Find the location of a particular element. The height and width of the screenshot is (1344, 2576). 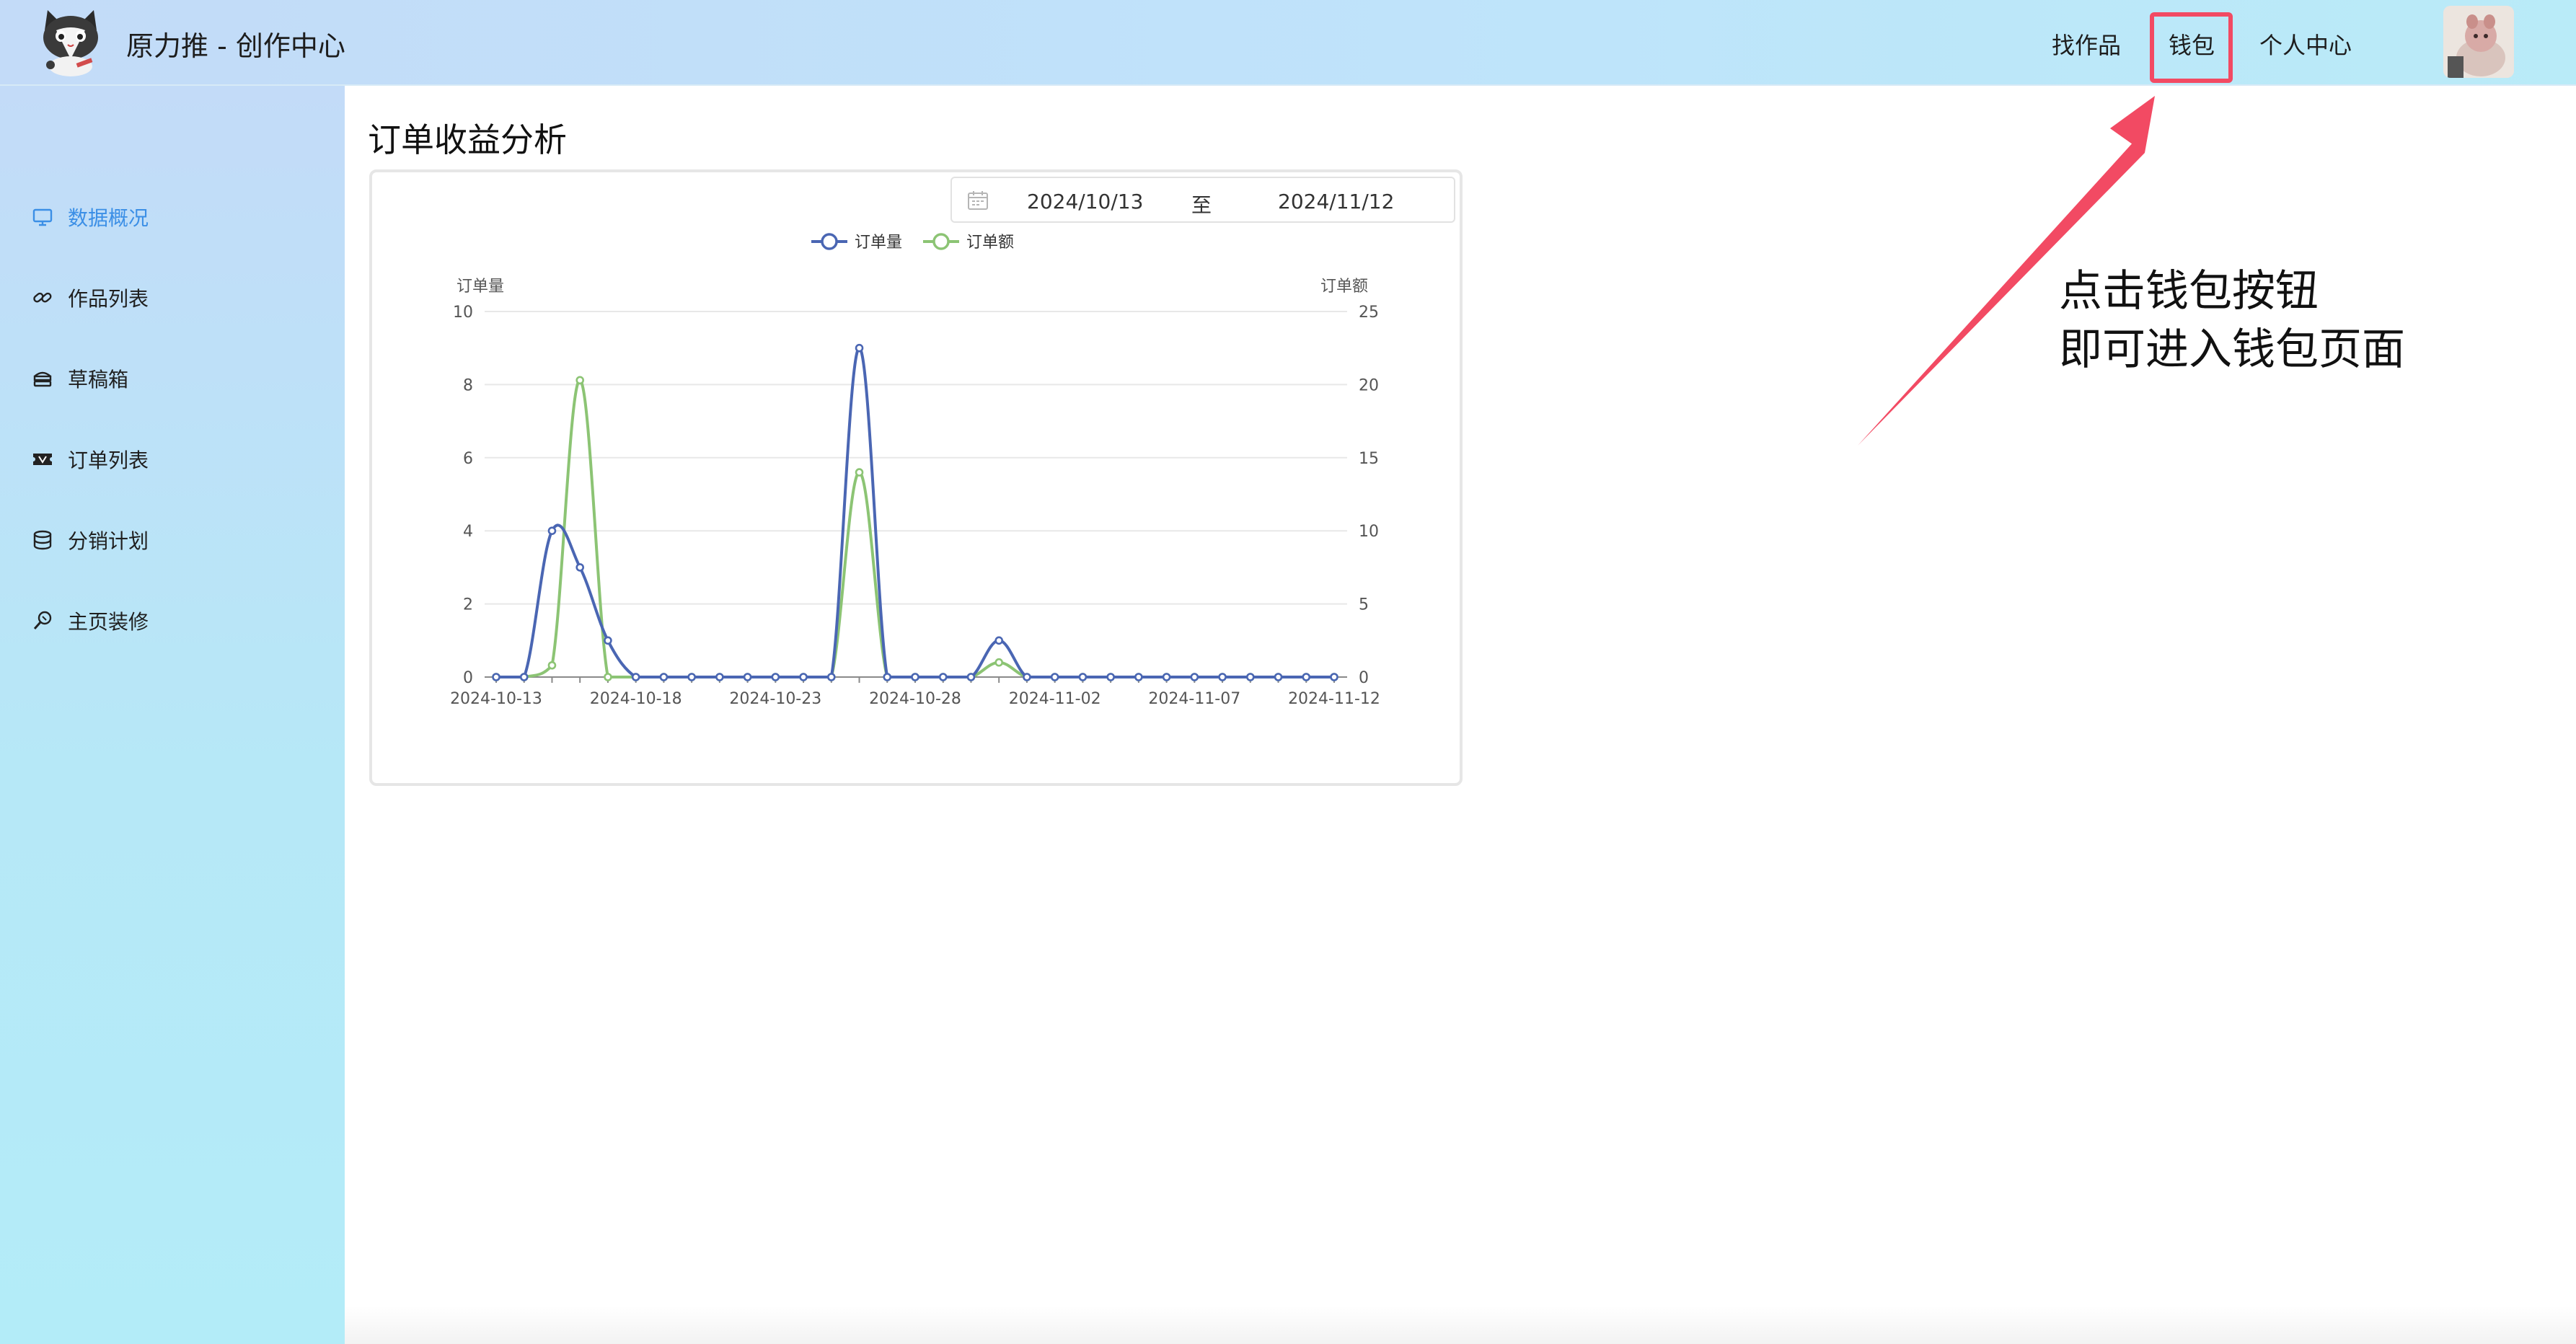

link-icon is located at coordinates (42, 298).